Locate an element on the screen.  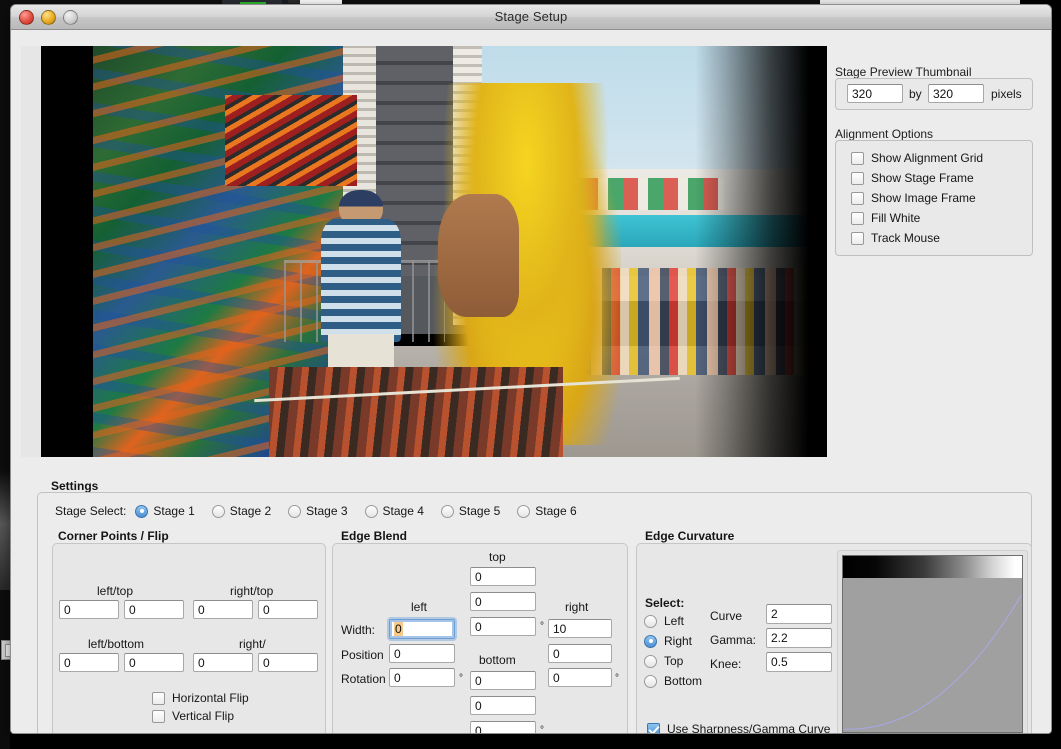
preview-letterbox-left is located at coordinates (67, 251).